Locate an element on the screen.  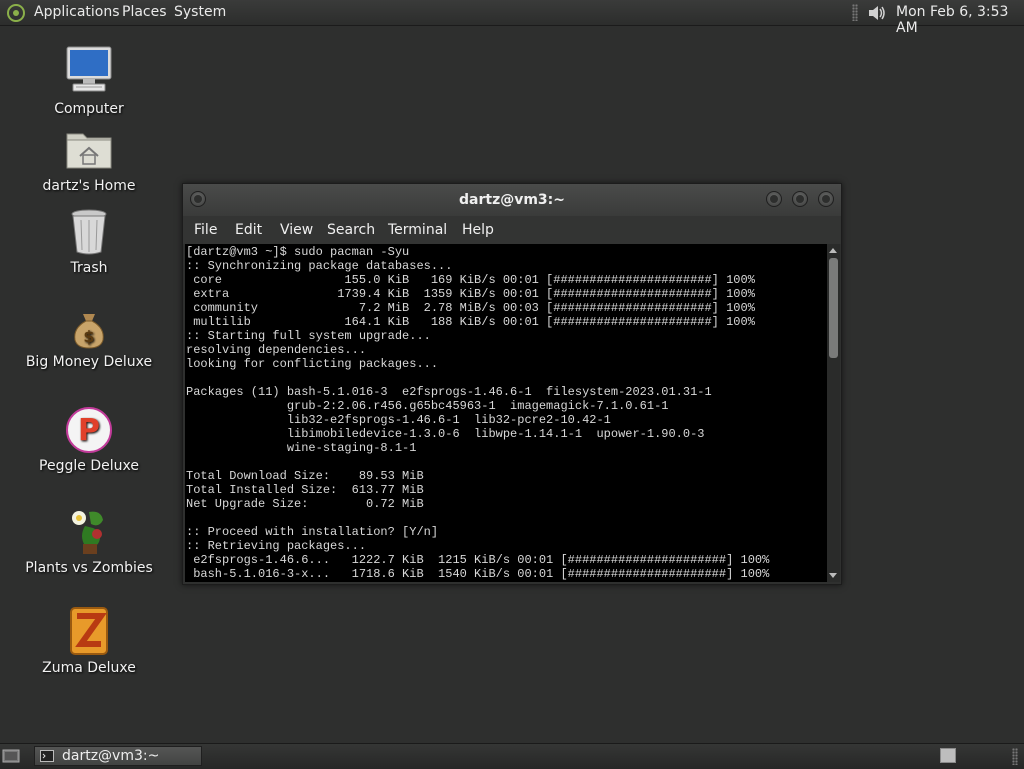
menu-view: View is located at coordinates (296, 230).